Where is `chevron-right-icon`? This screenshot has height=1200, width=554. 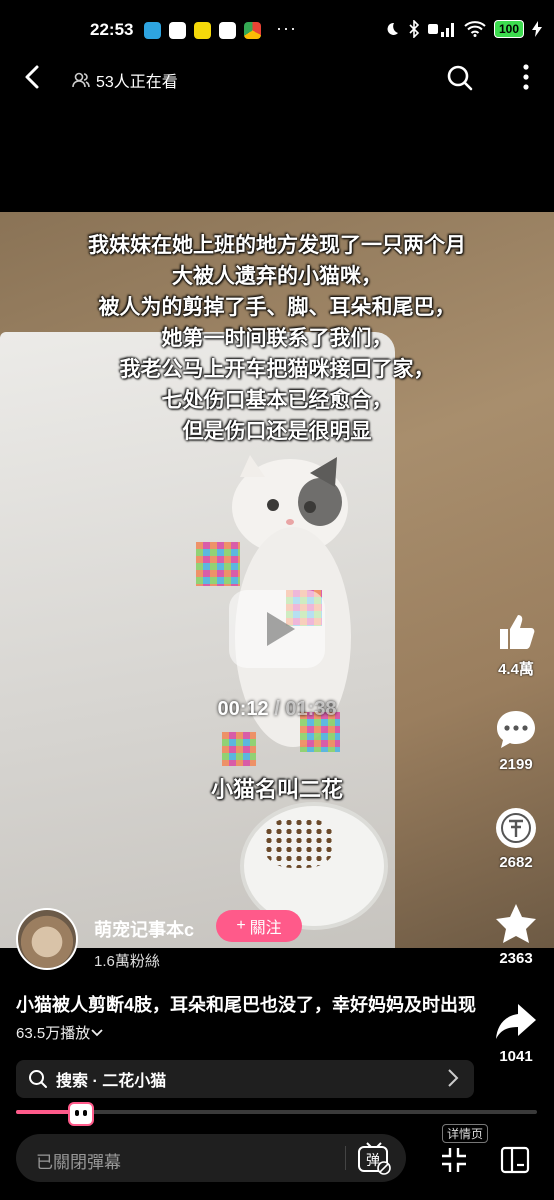
chevron-right-icon is located at coordinates (453, 1078).